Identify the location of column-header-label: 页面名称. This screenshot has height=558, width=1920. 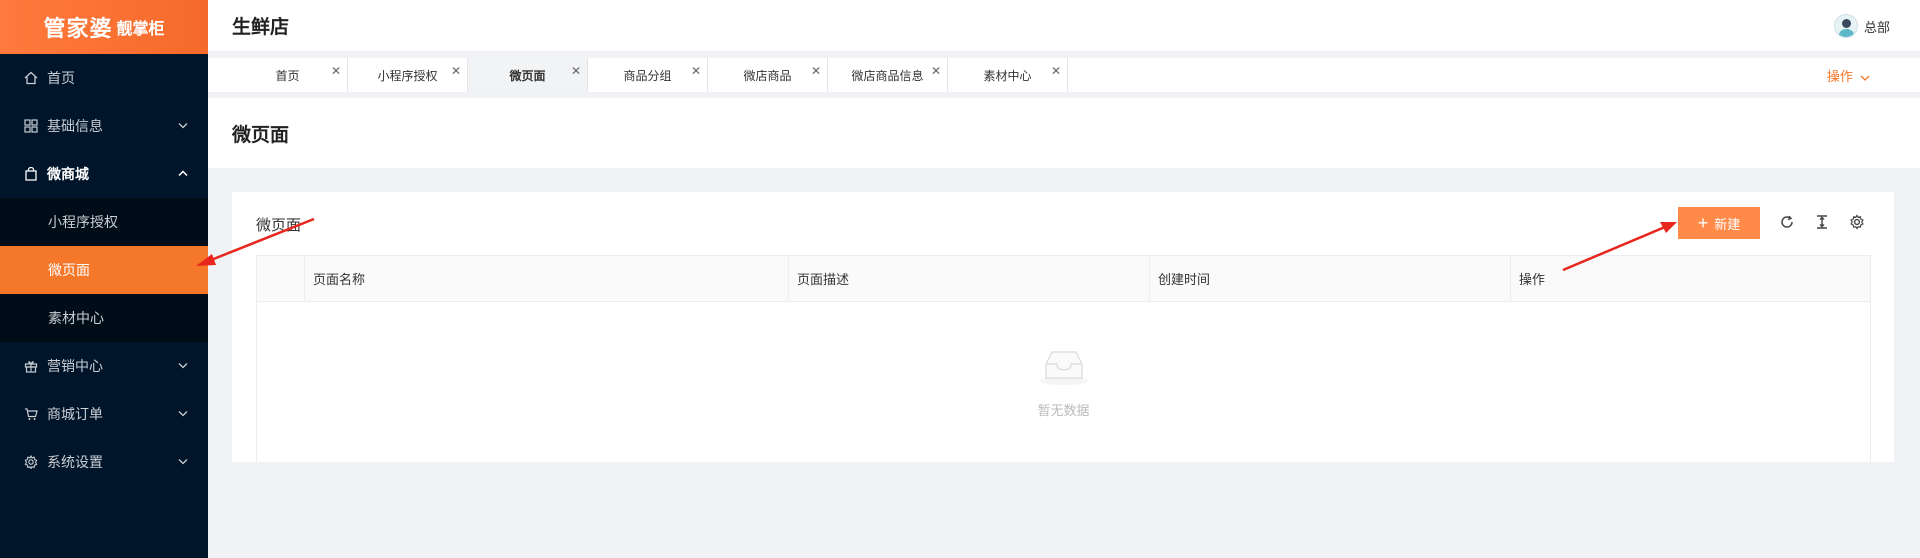
(339, 280).